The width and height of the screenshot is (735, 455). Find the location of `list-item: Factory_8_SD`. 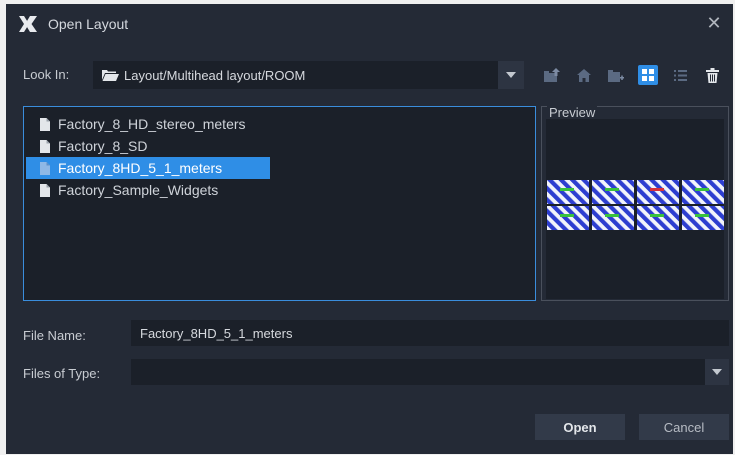

list-item: Factory_8_SD is located at coordinates (148, 146).